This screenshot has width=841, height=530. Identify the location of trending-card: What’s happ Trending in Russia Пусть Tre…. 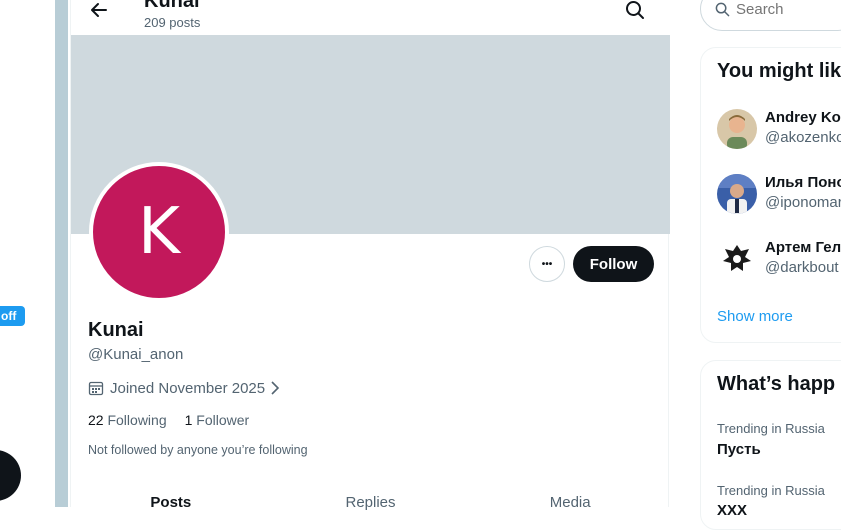
(770, 445).